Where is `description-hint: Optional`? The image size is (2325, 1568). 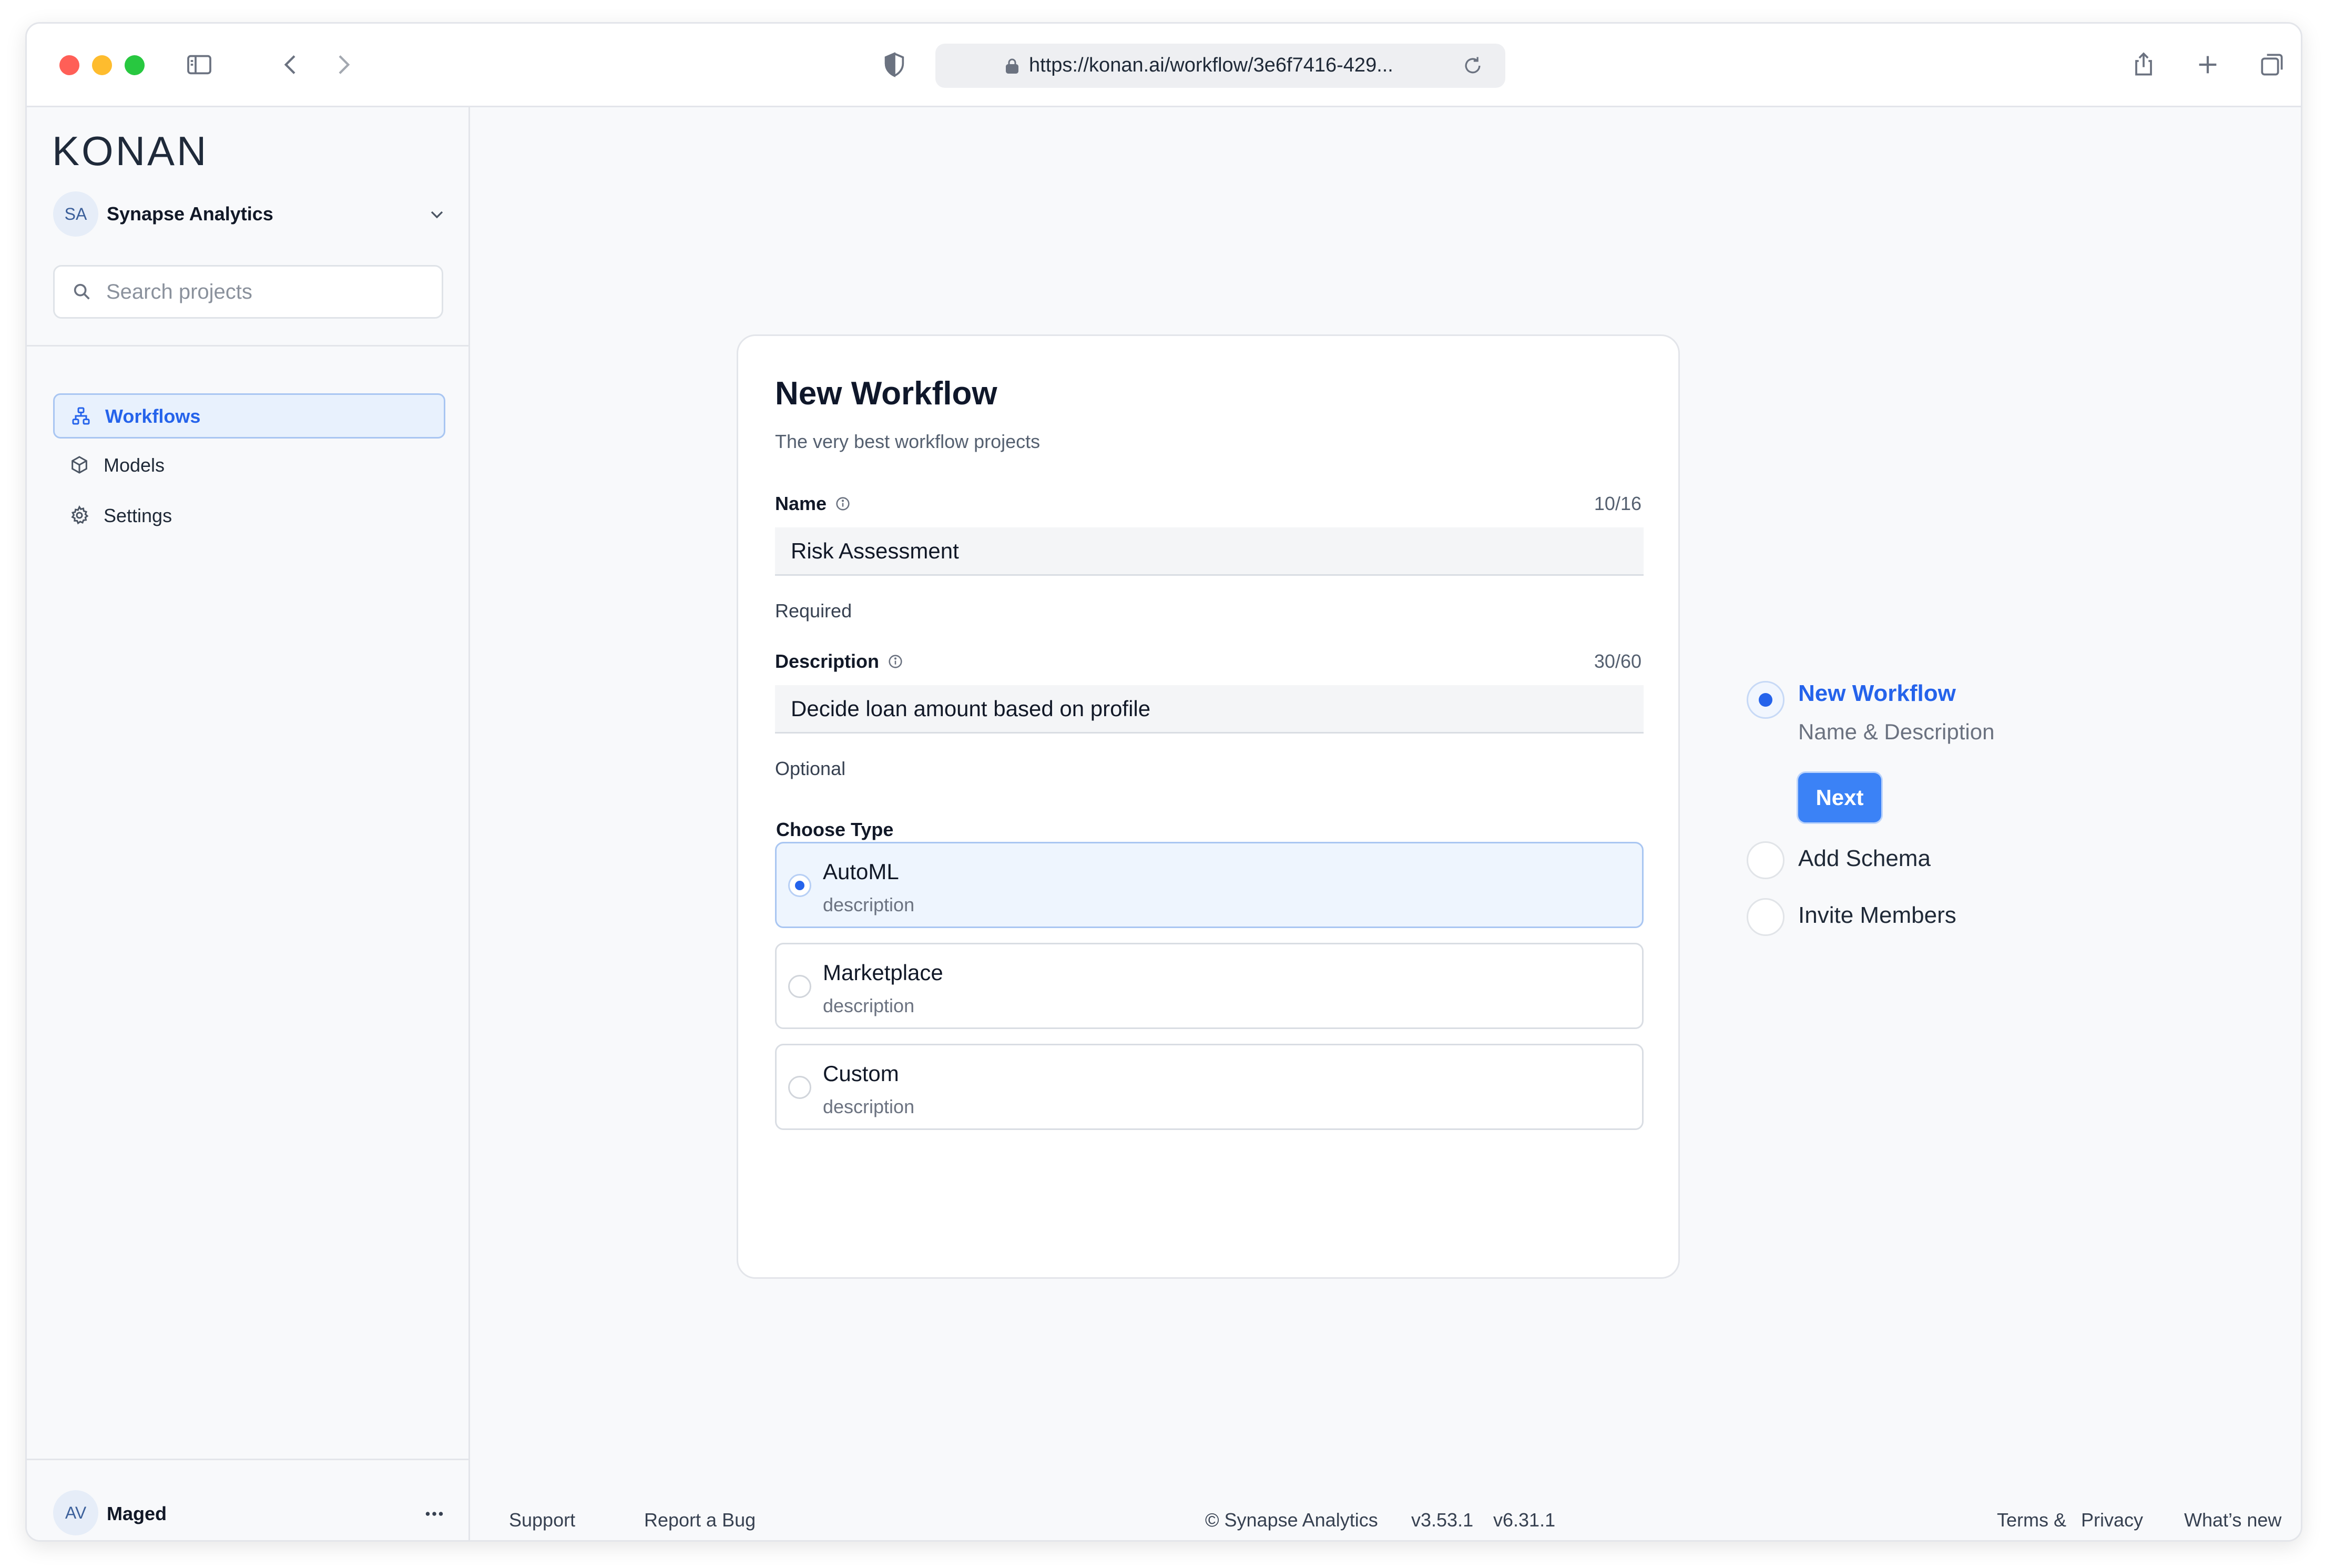 description-hint: Optional is located at coordinates (810, 768).